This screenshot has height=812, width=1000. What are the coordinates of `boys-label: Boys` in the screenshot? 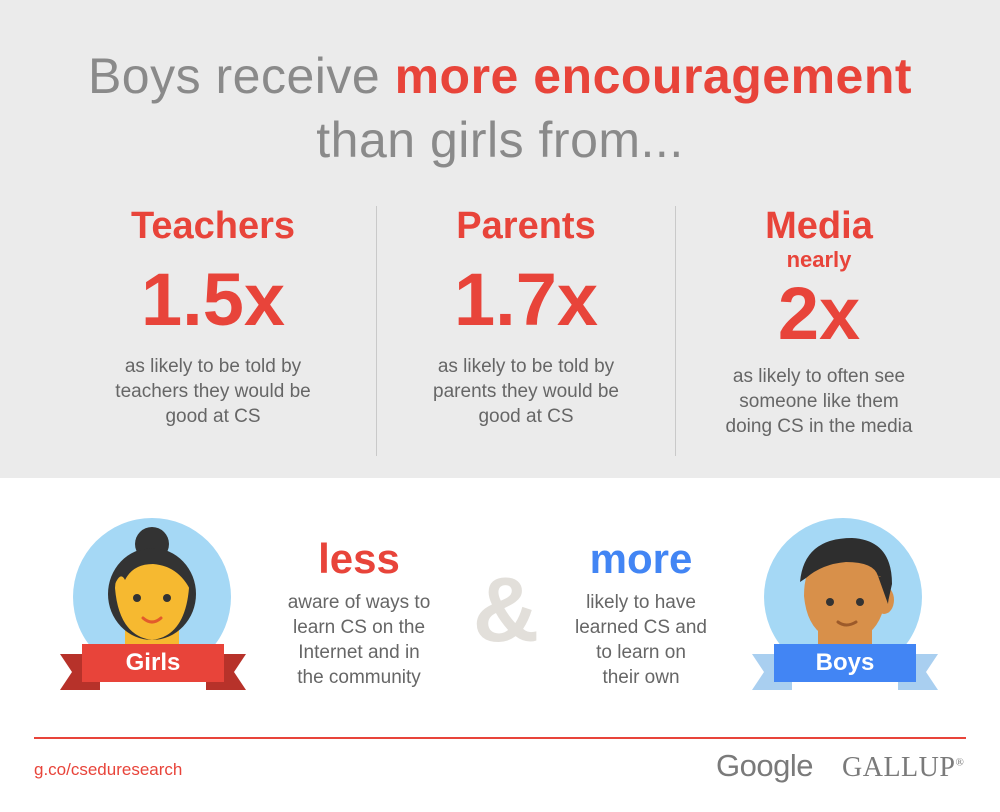 It's located at (845, 663).